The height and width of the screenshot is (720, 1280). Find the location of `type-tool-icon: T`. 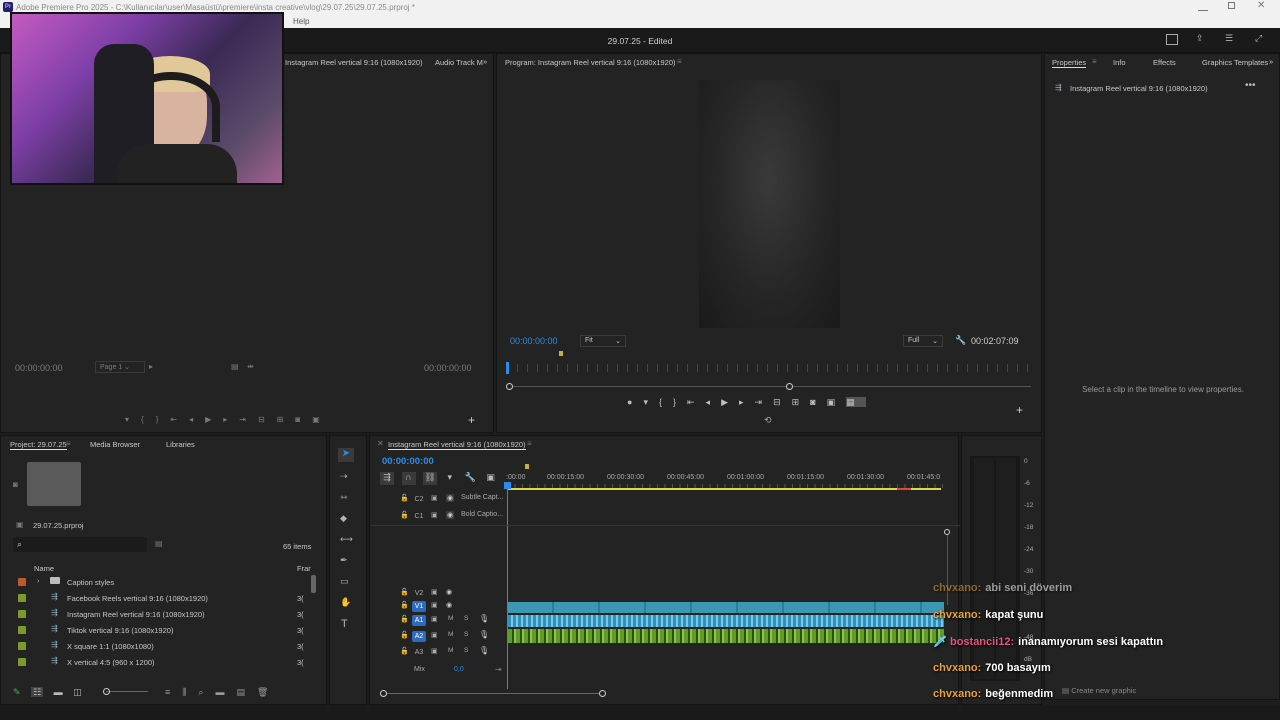

type-tool-icon: T is located at coordinates (344, 624).